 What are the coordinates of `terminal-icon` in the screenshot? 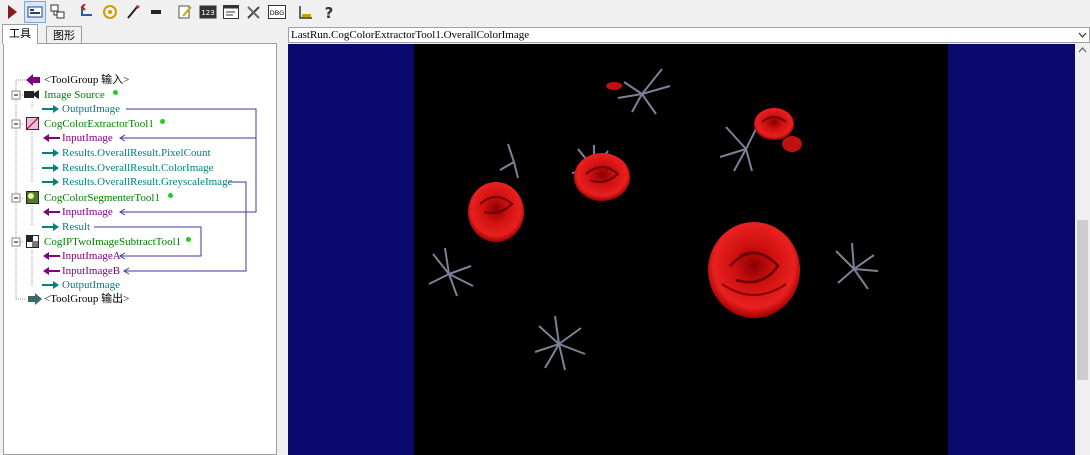 It's located at (231, 12).